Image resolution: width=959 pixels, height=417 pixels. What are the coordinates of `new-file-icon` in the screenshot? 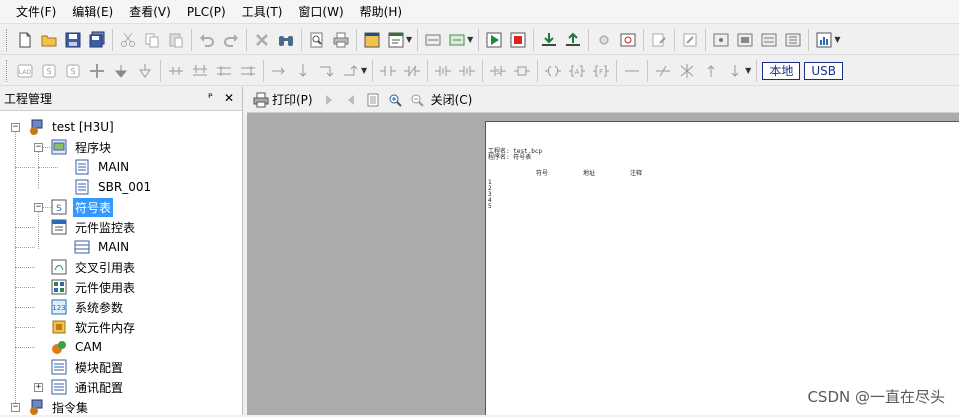 It's located at (25, 40).